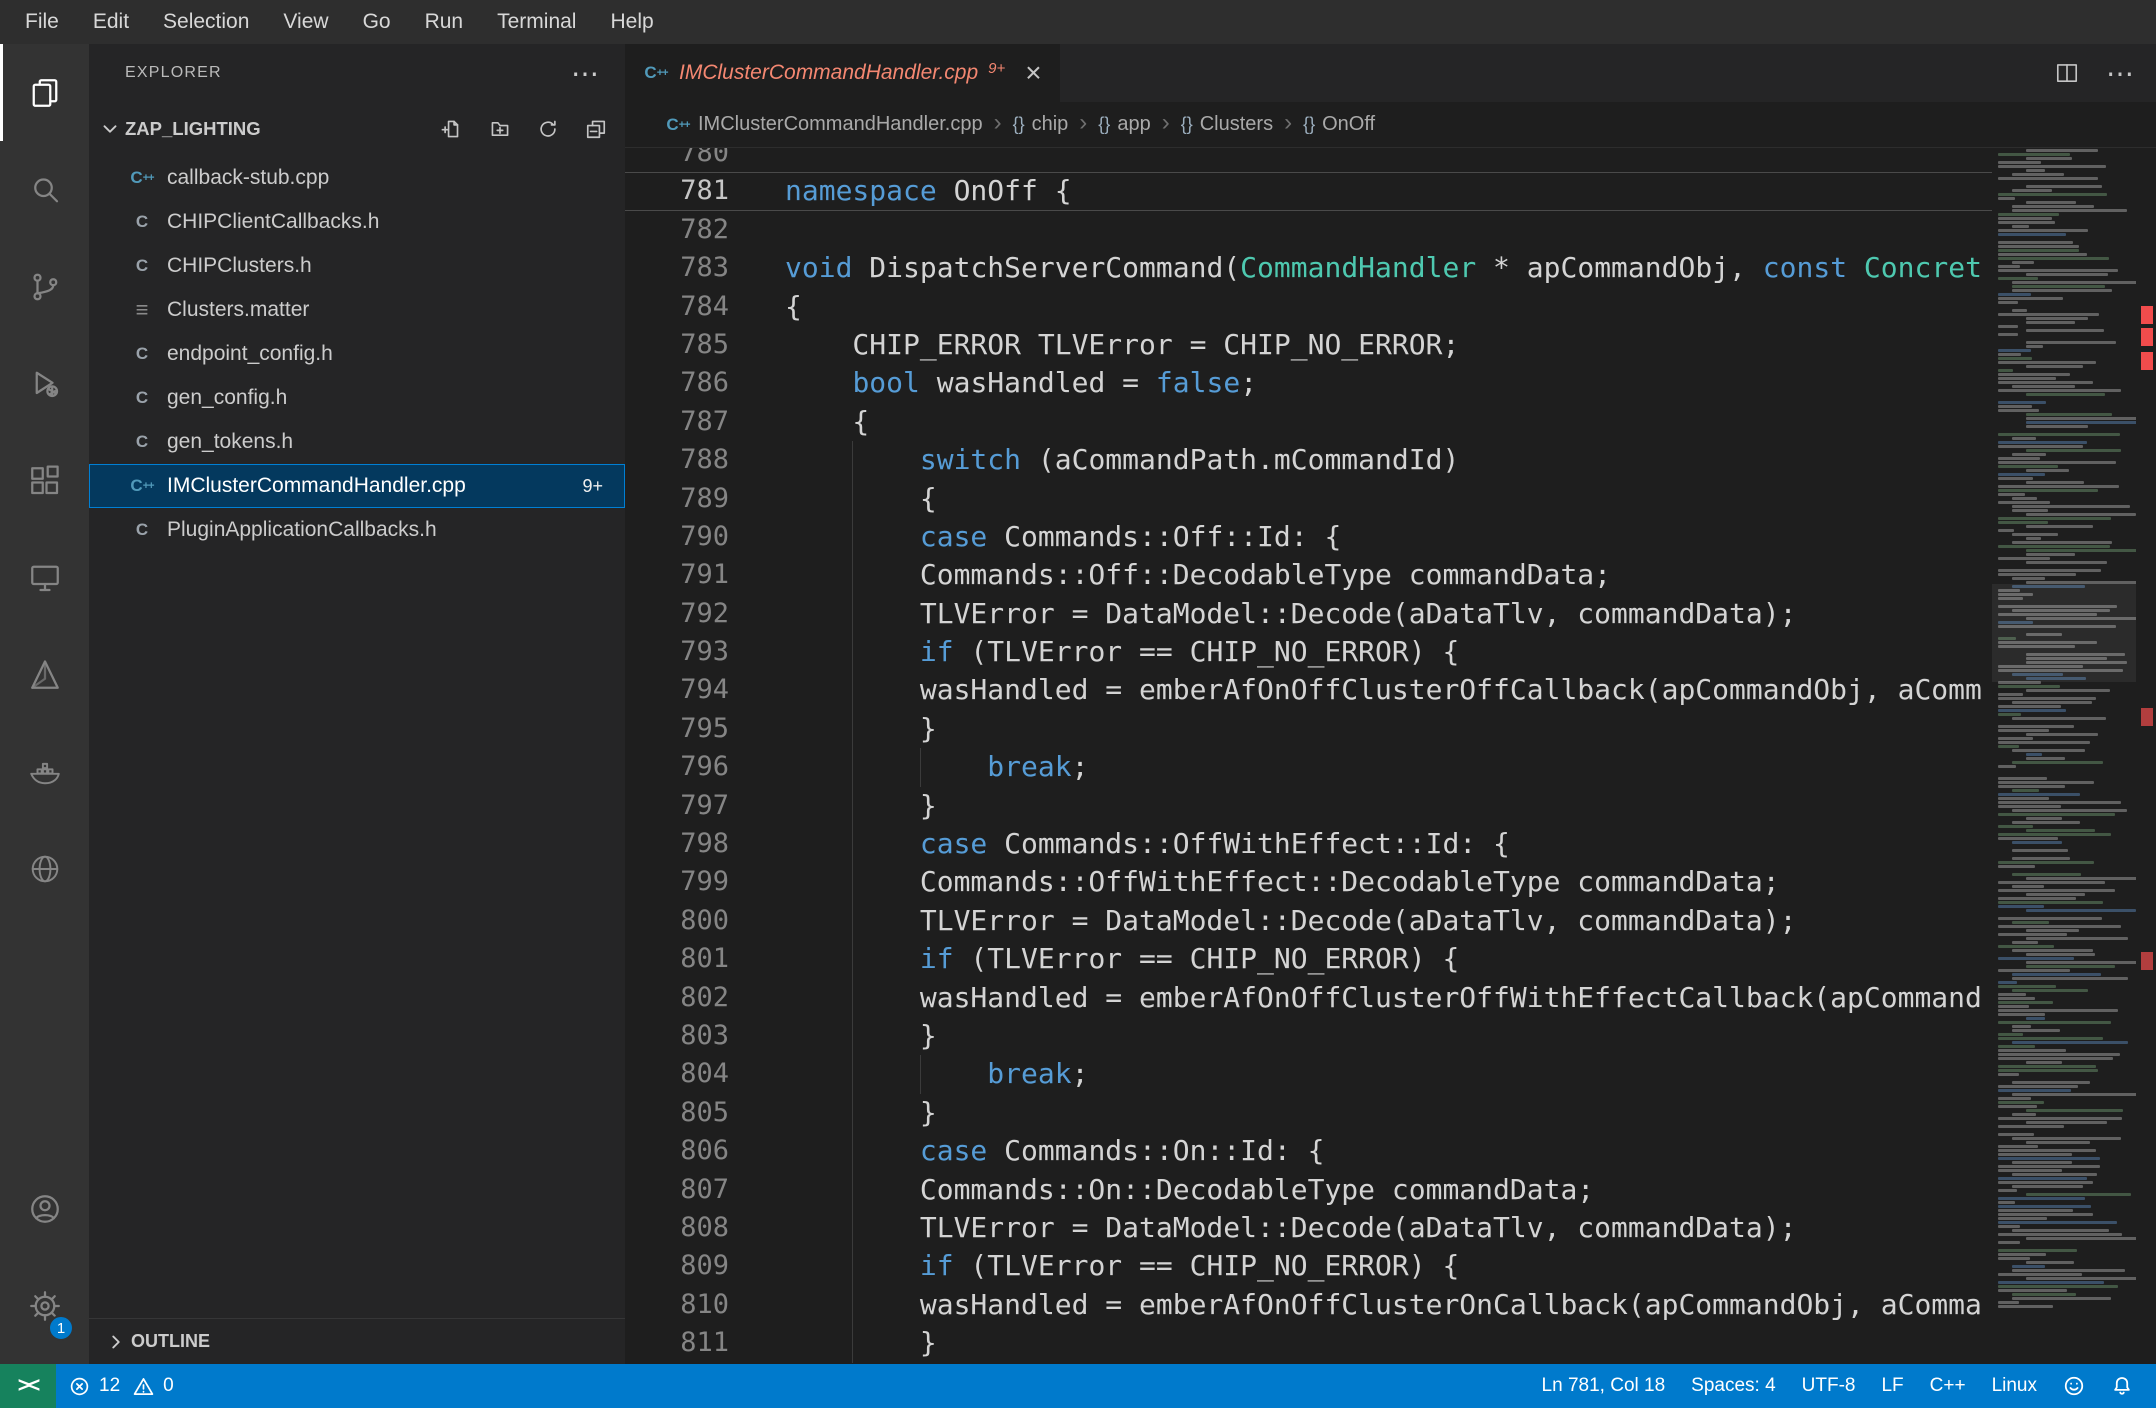 The image size is (2156, 1408). Describe the element at coordinates (1227, 124) in the screenshot. I see `breadcrumb-Clusters: {} Clusters` at that location.